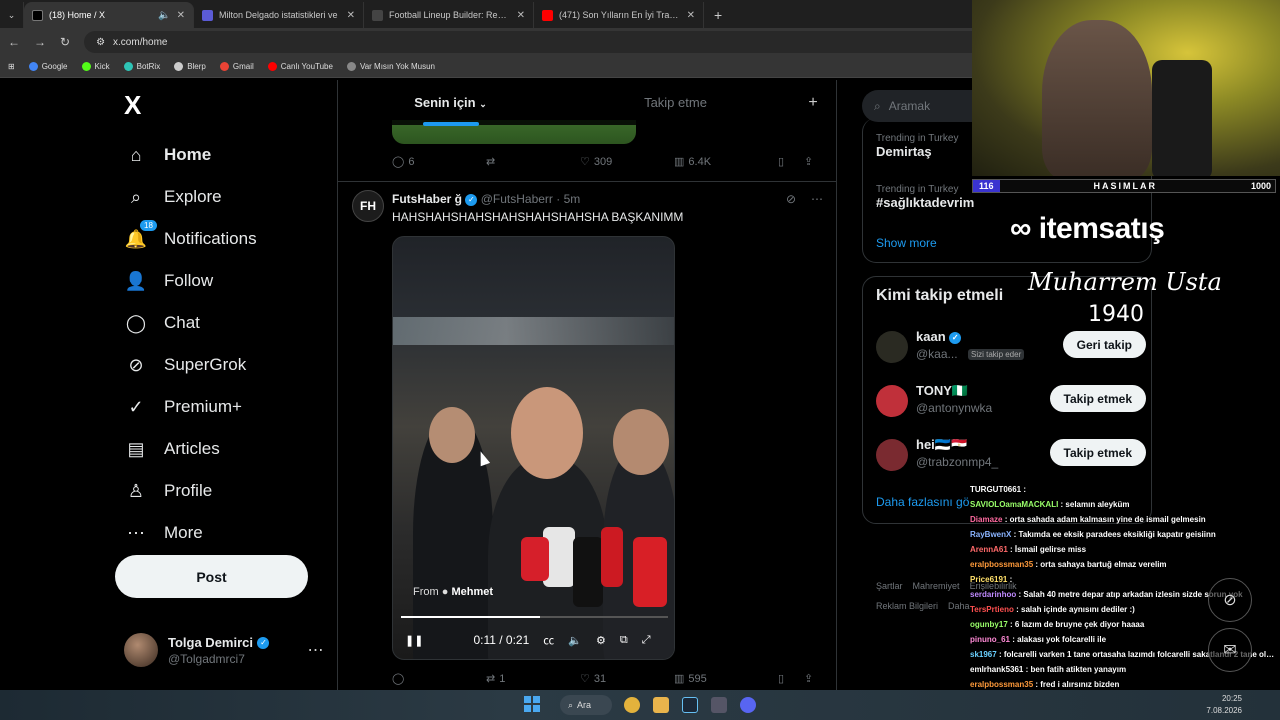 Image resolution: width=1280 pixels, height=720 pixels. What do you see at coordinates (414, 640) in the screenshot?
I see `pause-icon: ❚❚` at bounding box center [414, 640].